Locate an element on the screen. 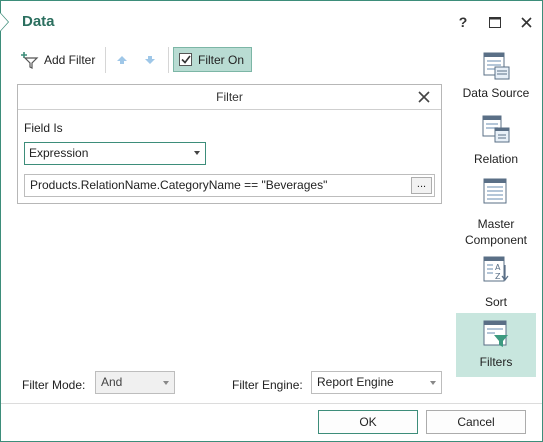  sidebar-item-label: Data Source is located at coordinates (496, 93).